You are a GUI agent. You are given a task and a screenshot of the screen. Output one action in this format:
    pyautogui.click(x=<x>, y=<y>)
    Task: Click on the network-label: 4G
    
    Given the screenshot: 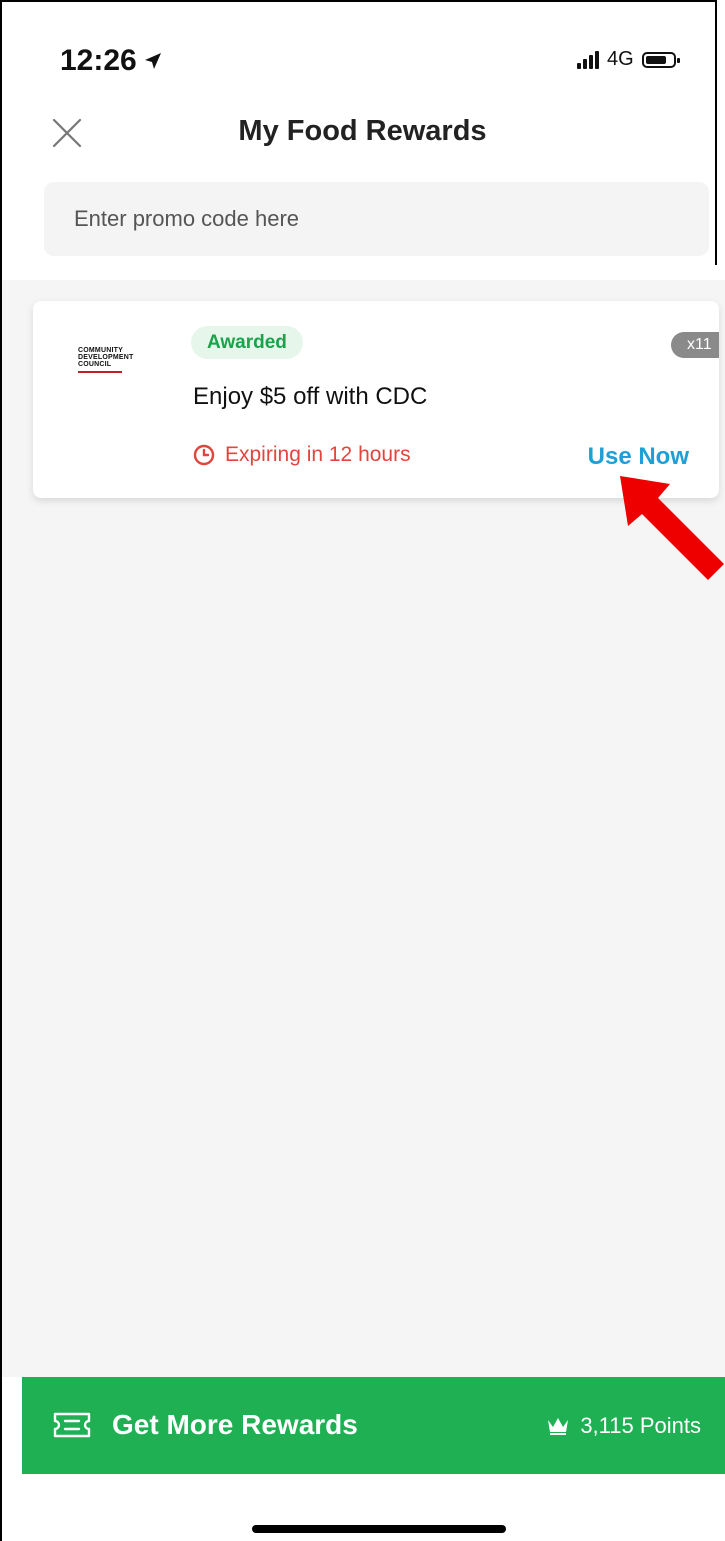 What is the action you would take?
    pyautogui.click(x=620, y=59)
    